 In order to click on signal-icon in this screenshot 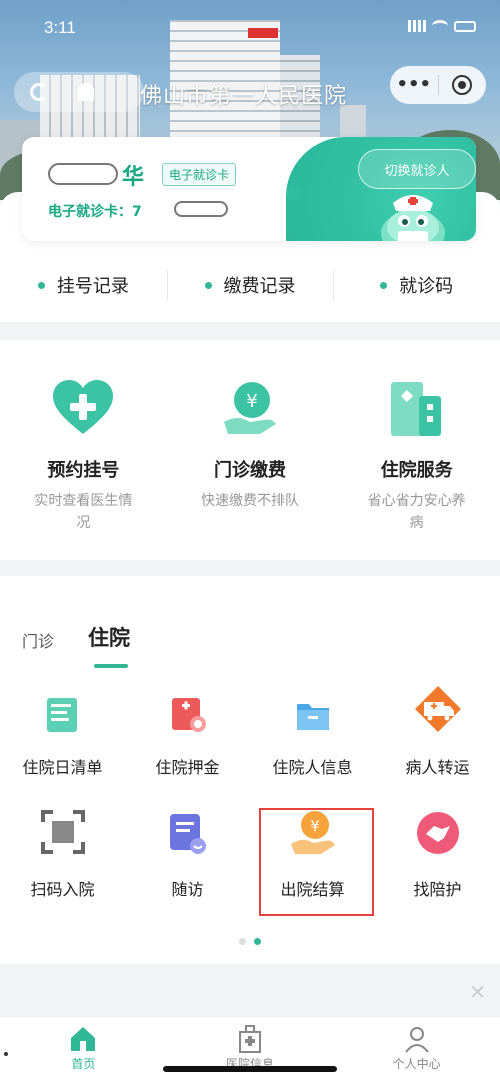, I will do `click(417, 26)`.